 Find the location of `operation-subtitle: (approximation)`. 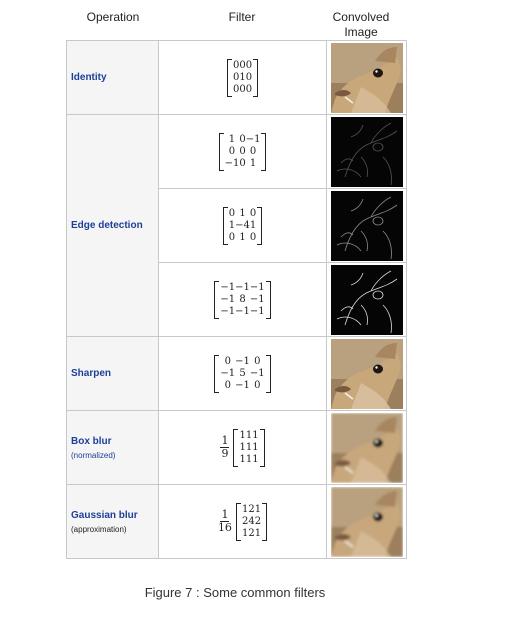

operation-subtitle: (approximation) is located at coordinates (99, 529).